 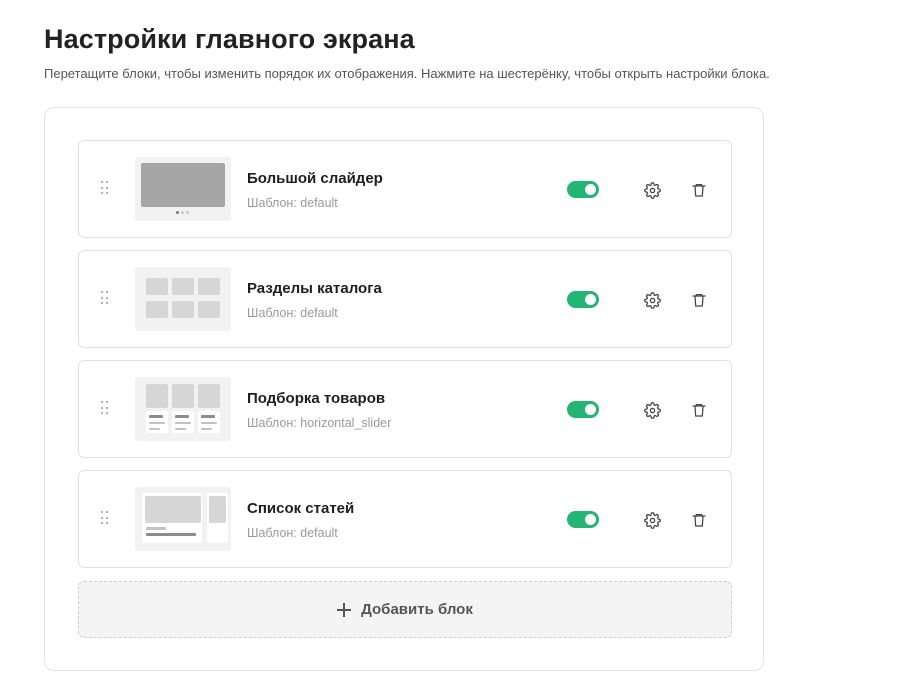 I want to click on add-block-button: Добавить блок, so click(x=405, y=609).